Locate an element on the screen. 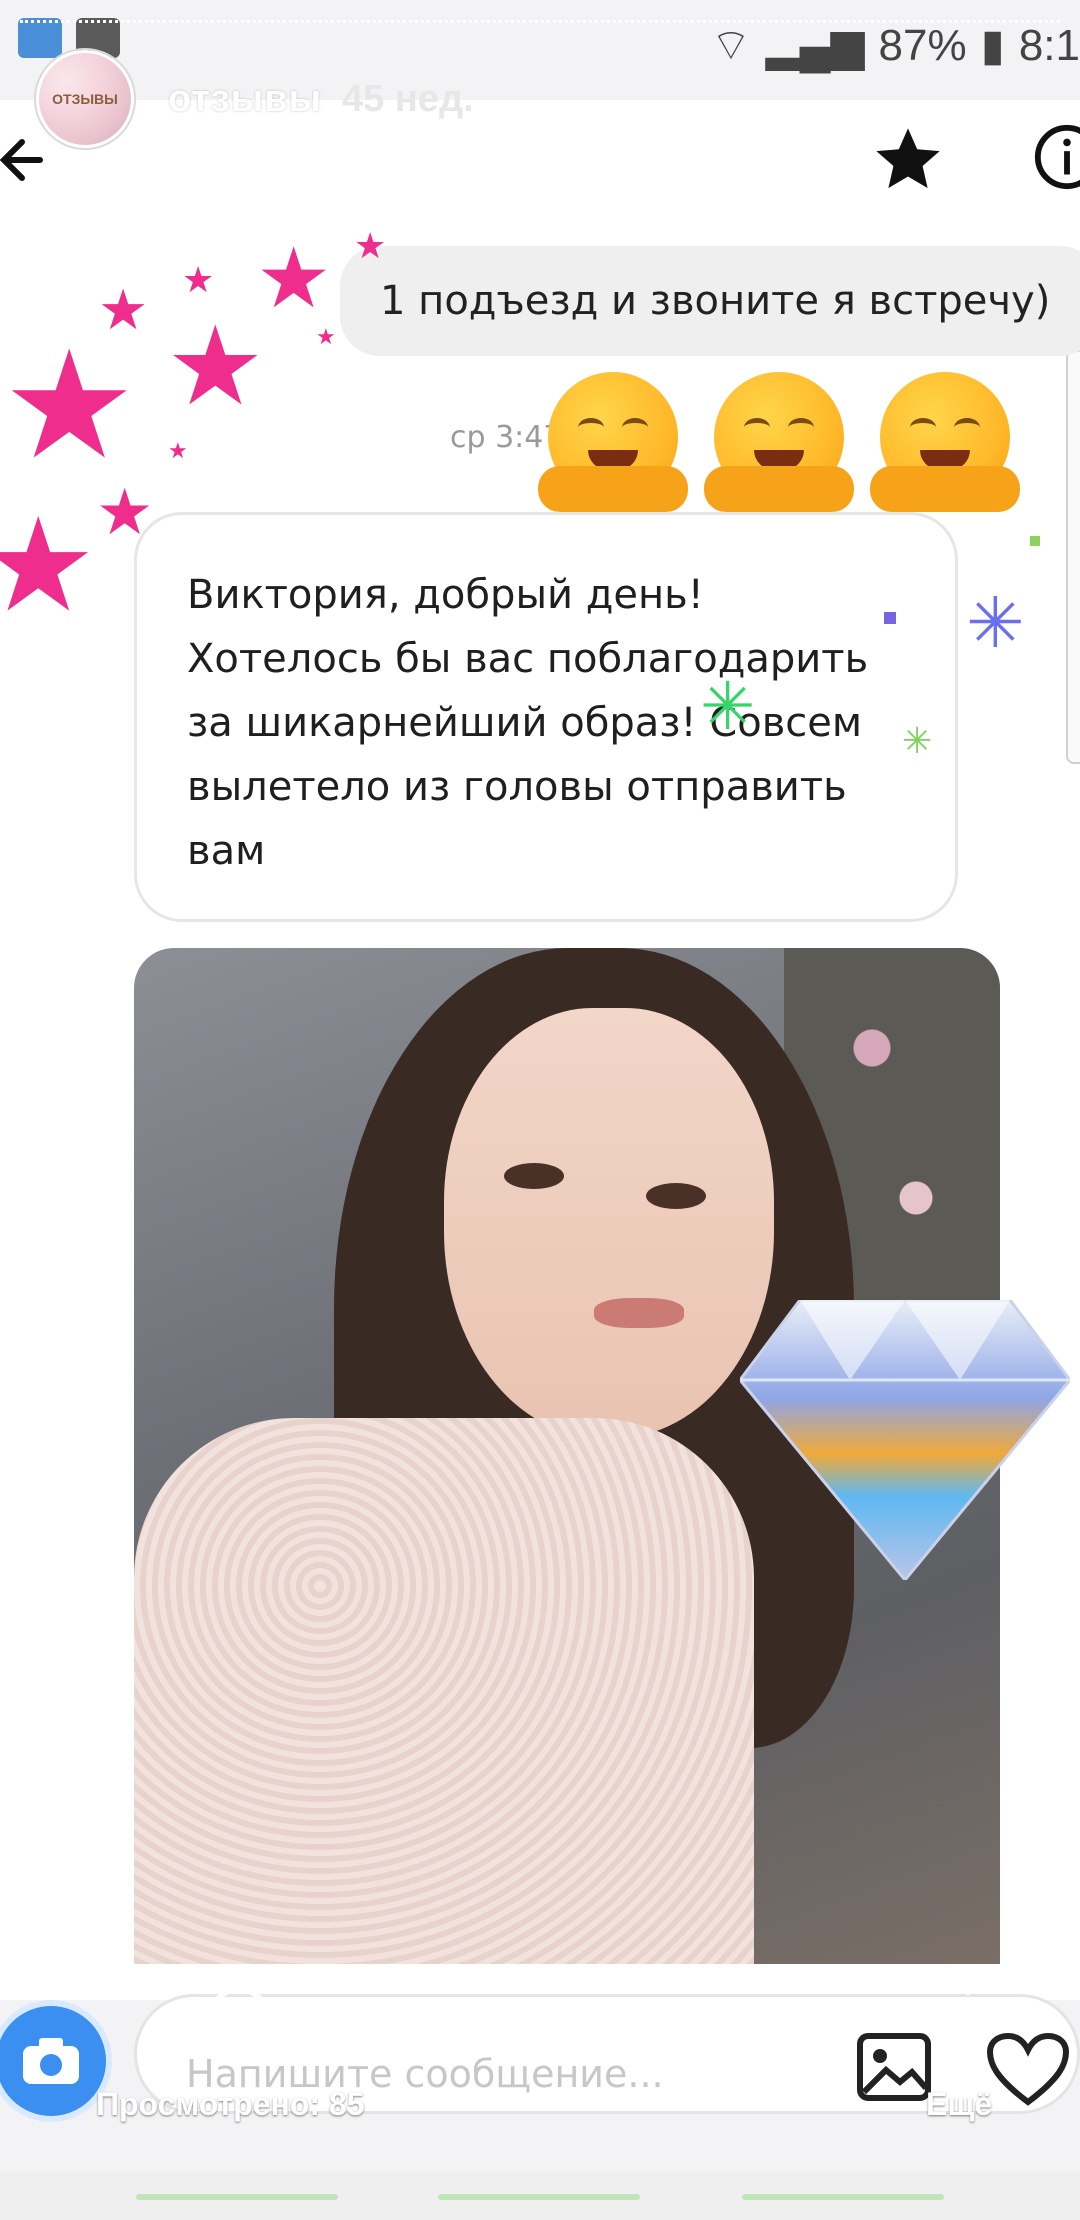 This screenshot has height=2220, width=1080. blue-sparkle-icon: ✳ is located at coordinates (995, 623).